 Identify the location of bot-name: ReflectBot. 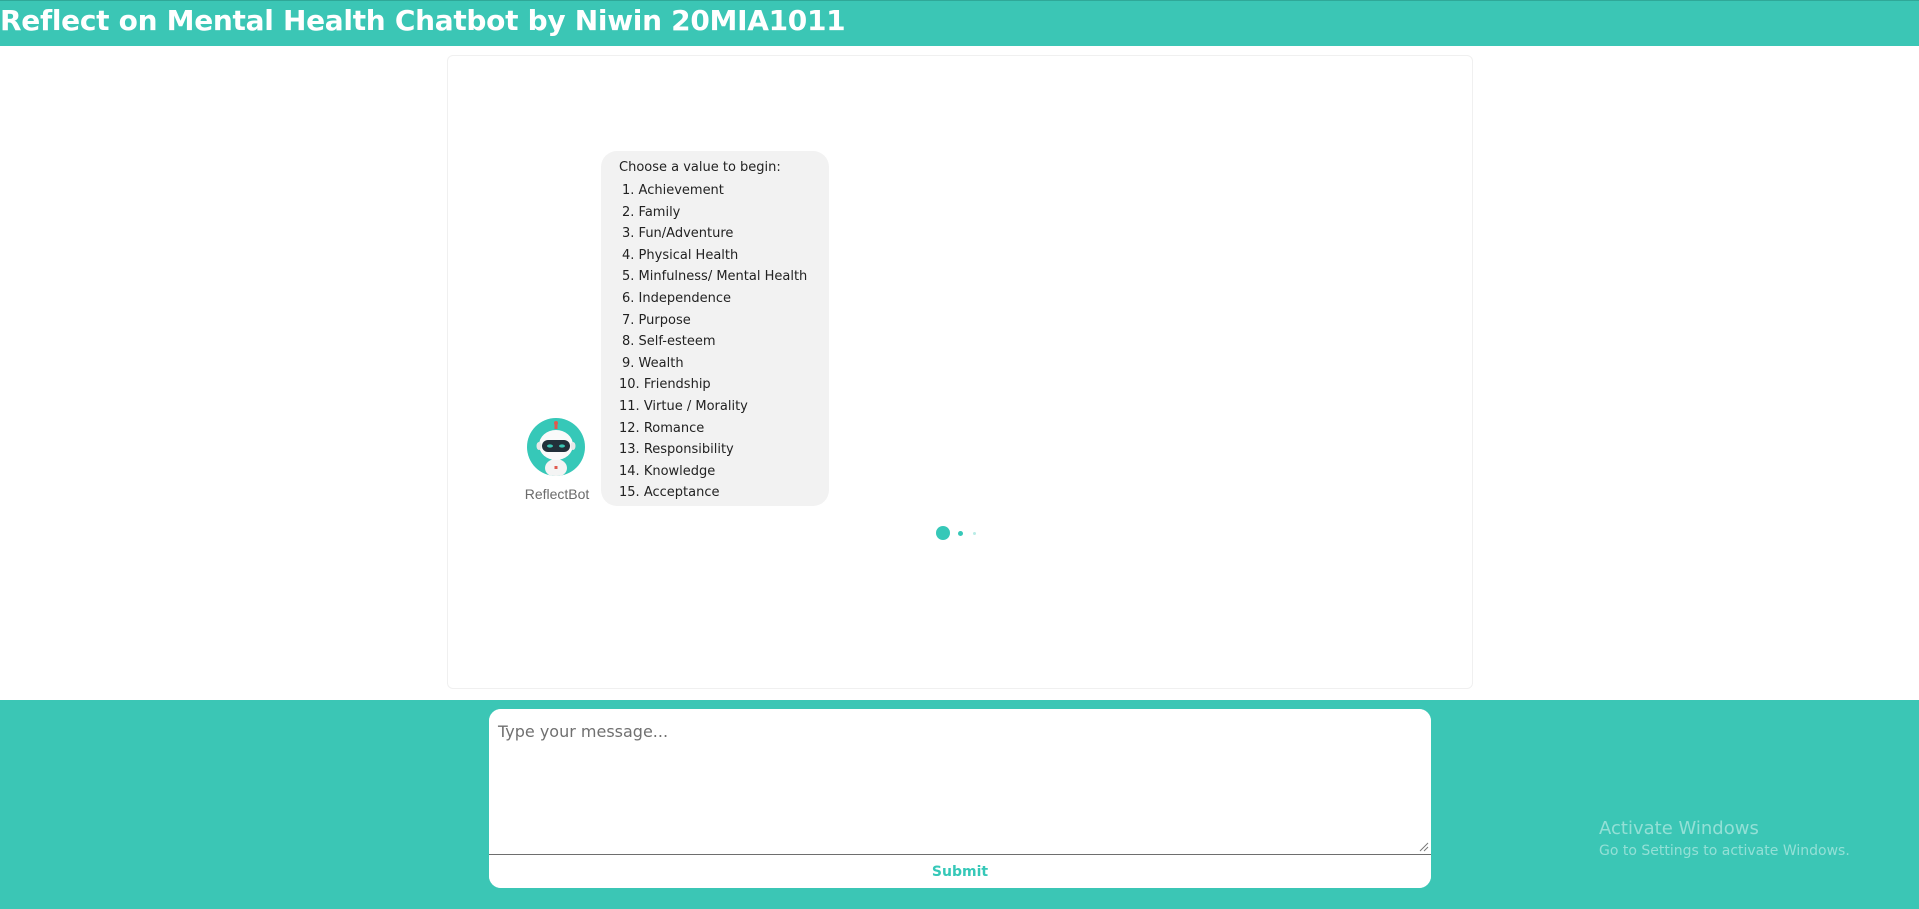
(557, 494).